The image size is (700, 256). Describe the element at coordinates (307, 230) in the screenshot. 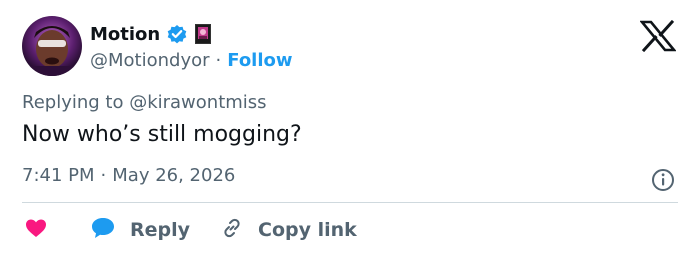

I see `copy-link-label: Copy link` at that location.